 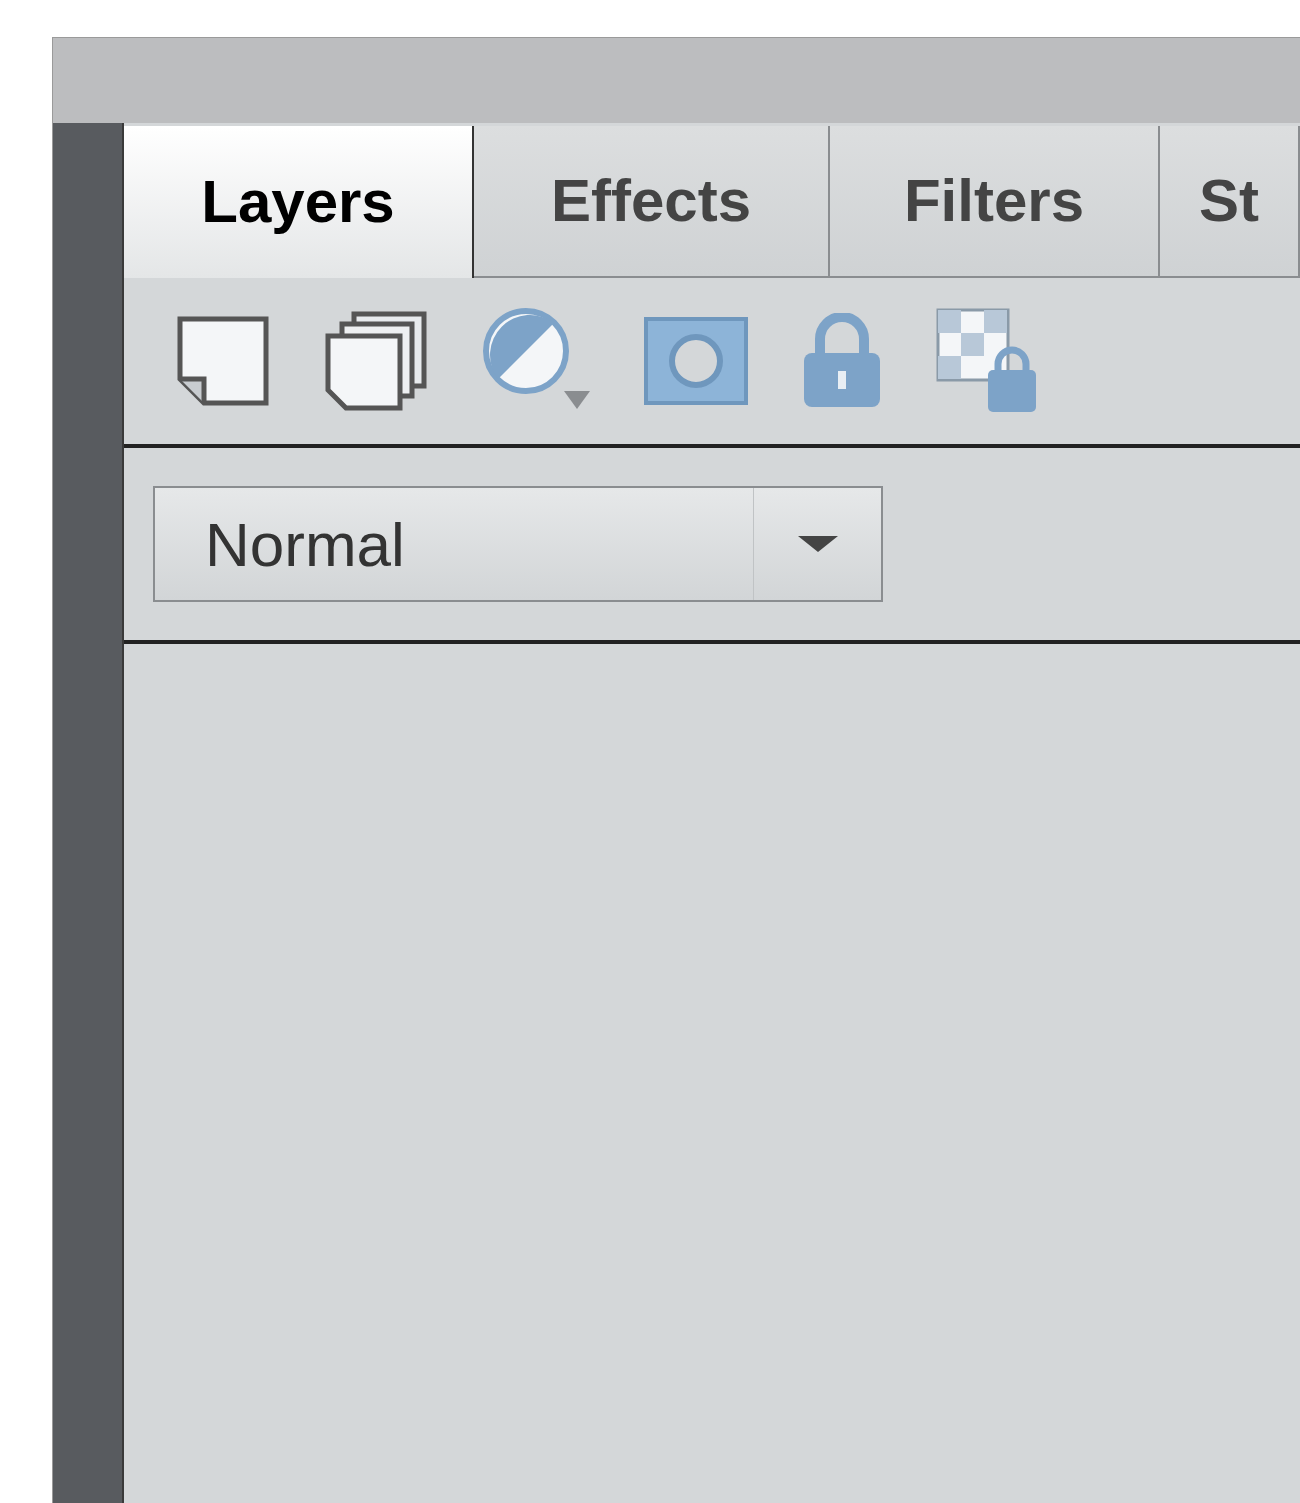 What do you see at coordinates (817, 544) in the screenshot?
I see `caret-down-icon` at bounding box center [817, 544].